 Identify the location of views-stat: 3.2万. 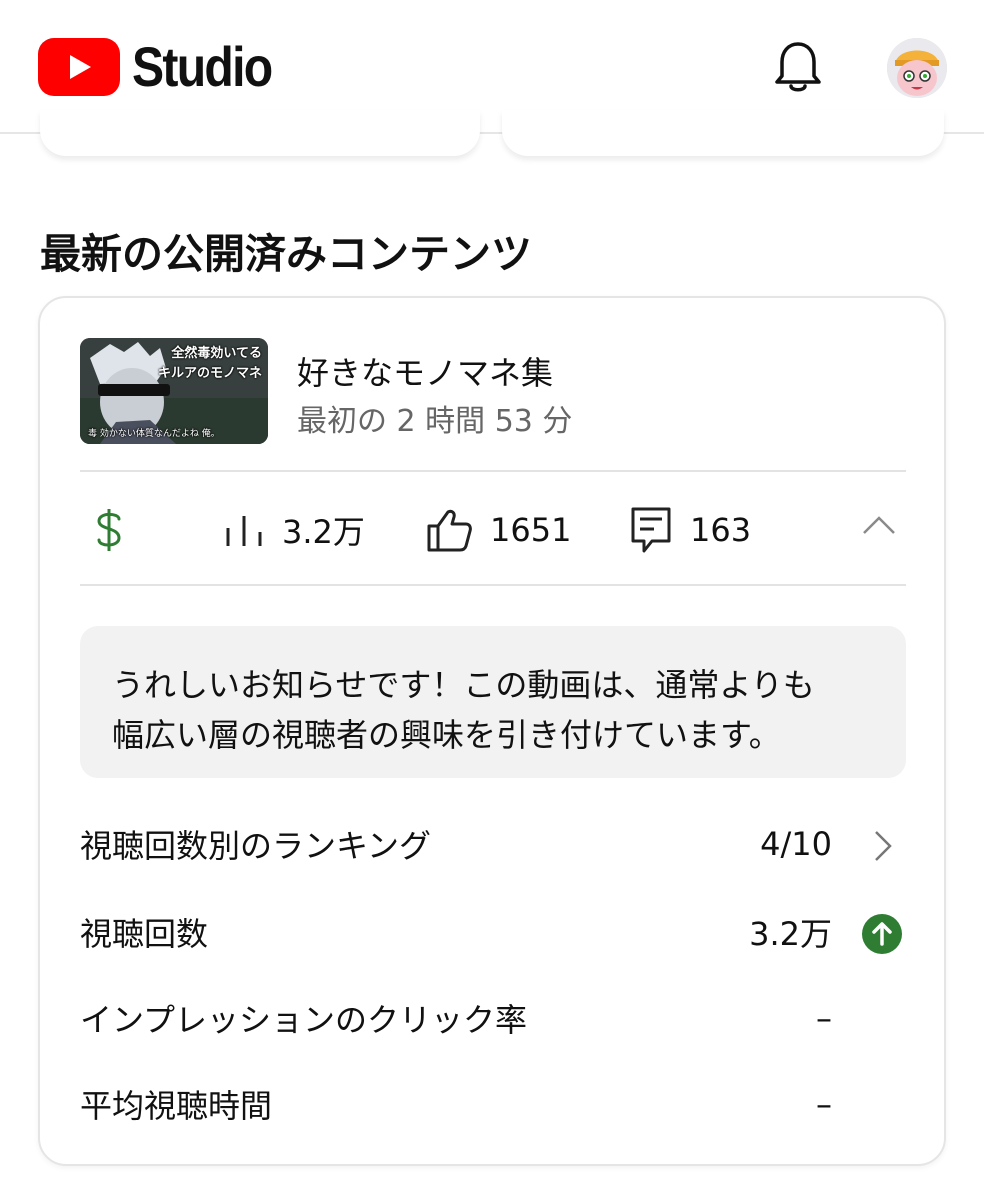
(294, 530).